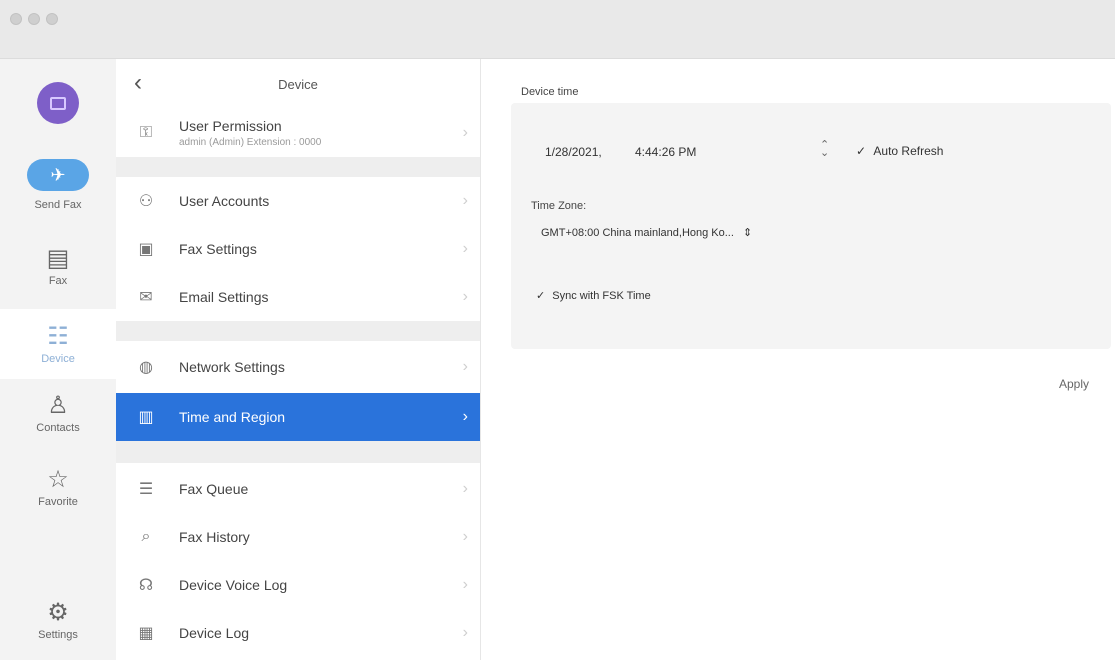 The width and height of the screenshot is (1115, 660). I want to click on list-item-device-voice-log: ☊ Device Voice Log ›, so click(298, 585).